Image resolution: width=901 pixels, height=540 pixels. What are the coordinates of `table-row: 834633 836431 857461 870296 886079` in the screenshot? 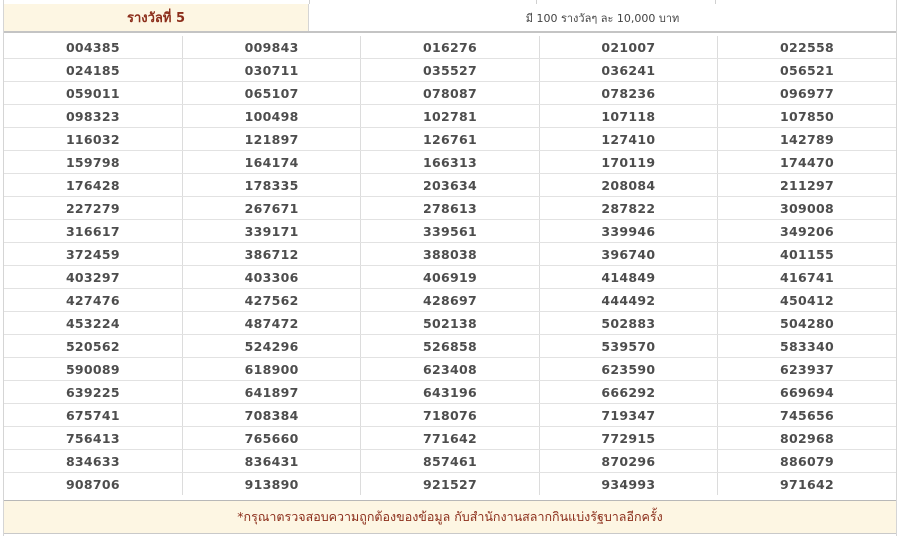 It's located at (450, 461).